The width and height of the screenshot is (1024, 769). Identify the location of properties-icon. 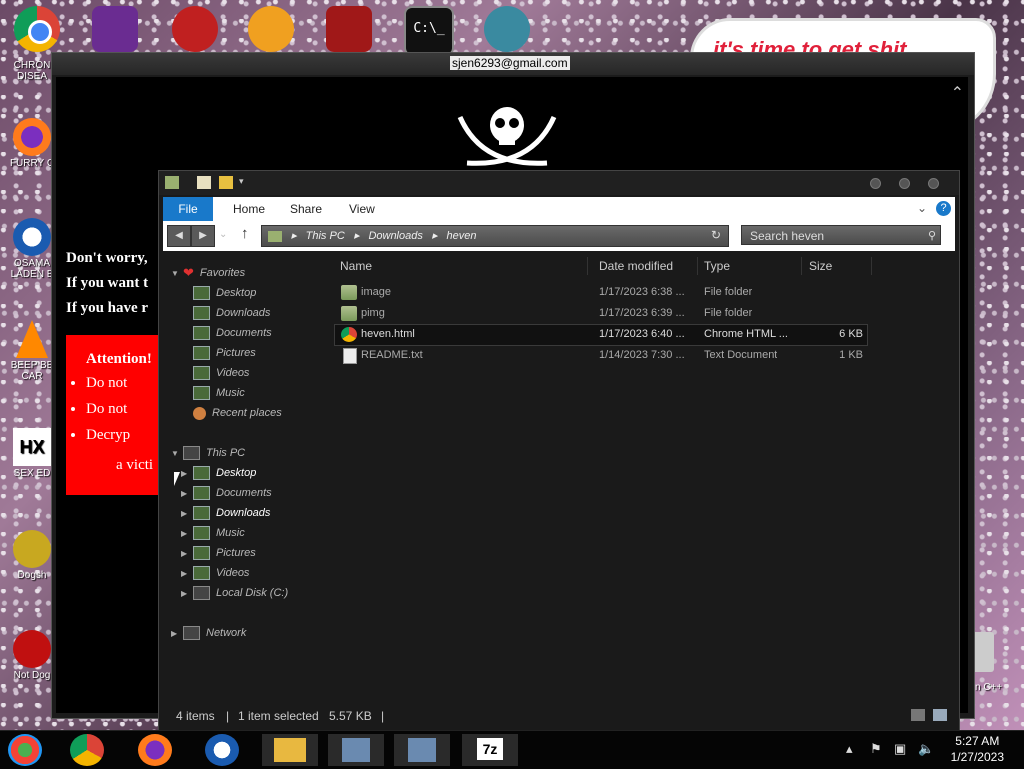
(204, 182).